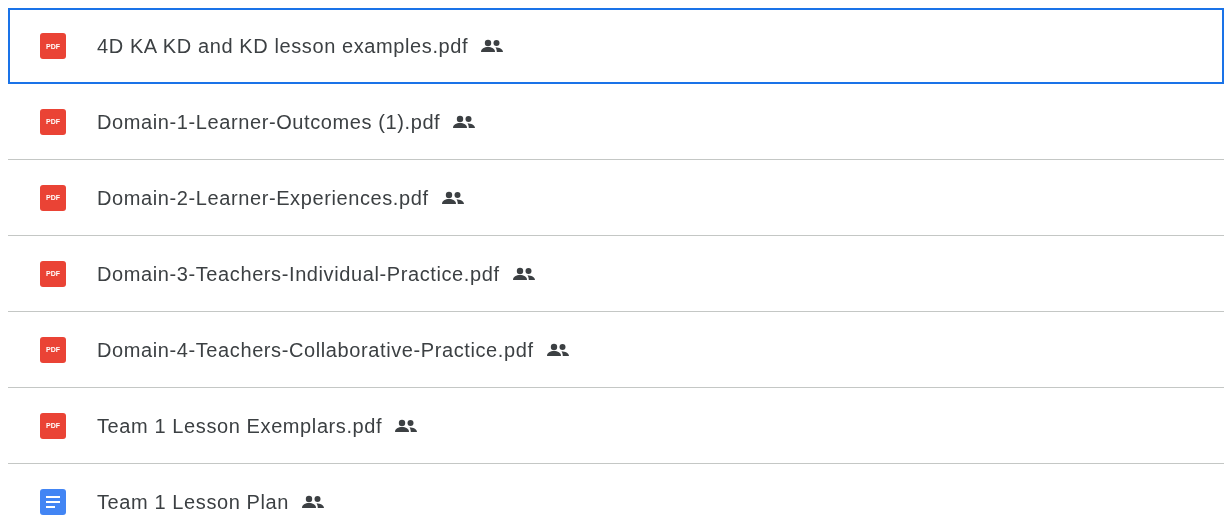  I want to click on file-name: Domain-1-Learner-Outcomes (1).pdf, so click(269, 122).